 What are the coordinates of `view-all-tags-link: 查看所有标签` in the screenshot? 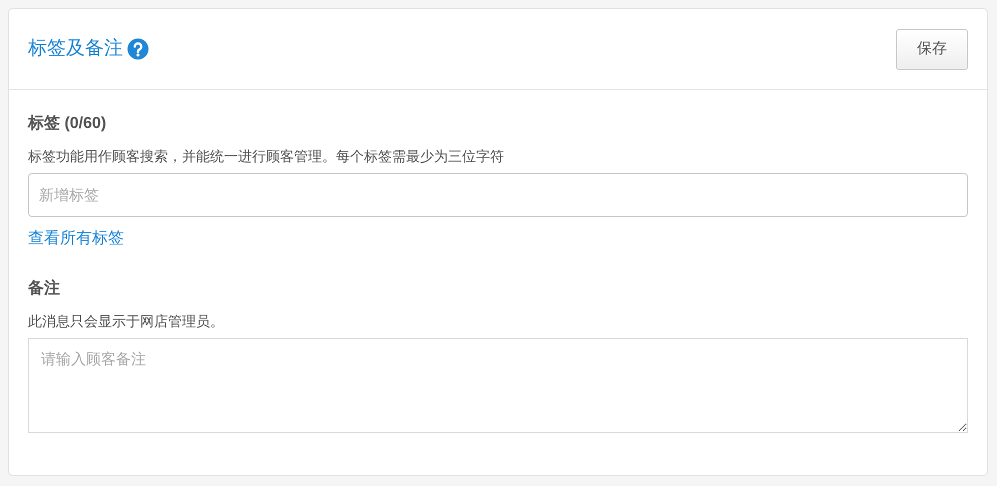 It's located at (76, 239).